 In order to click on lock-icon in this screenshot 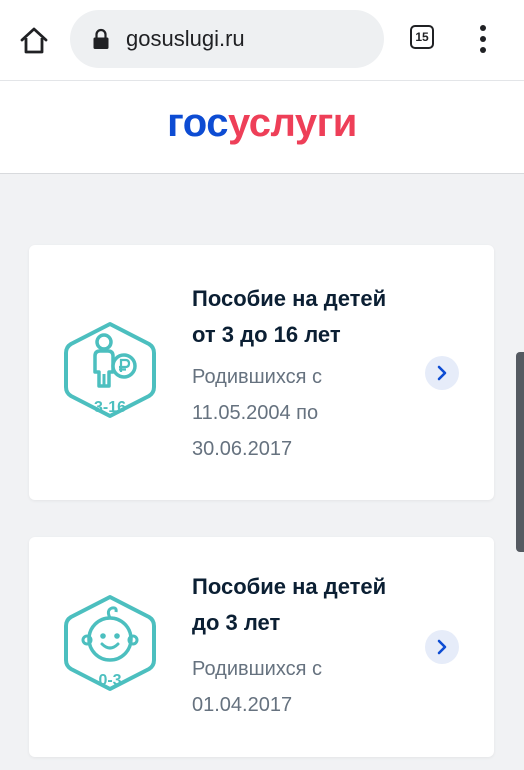, I will do `click(101, 39)`.